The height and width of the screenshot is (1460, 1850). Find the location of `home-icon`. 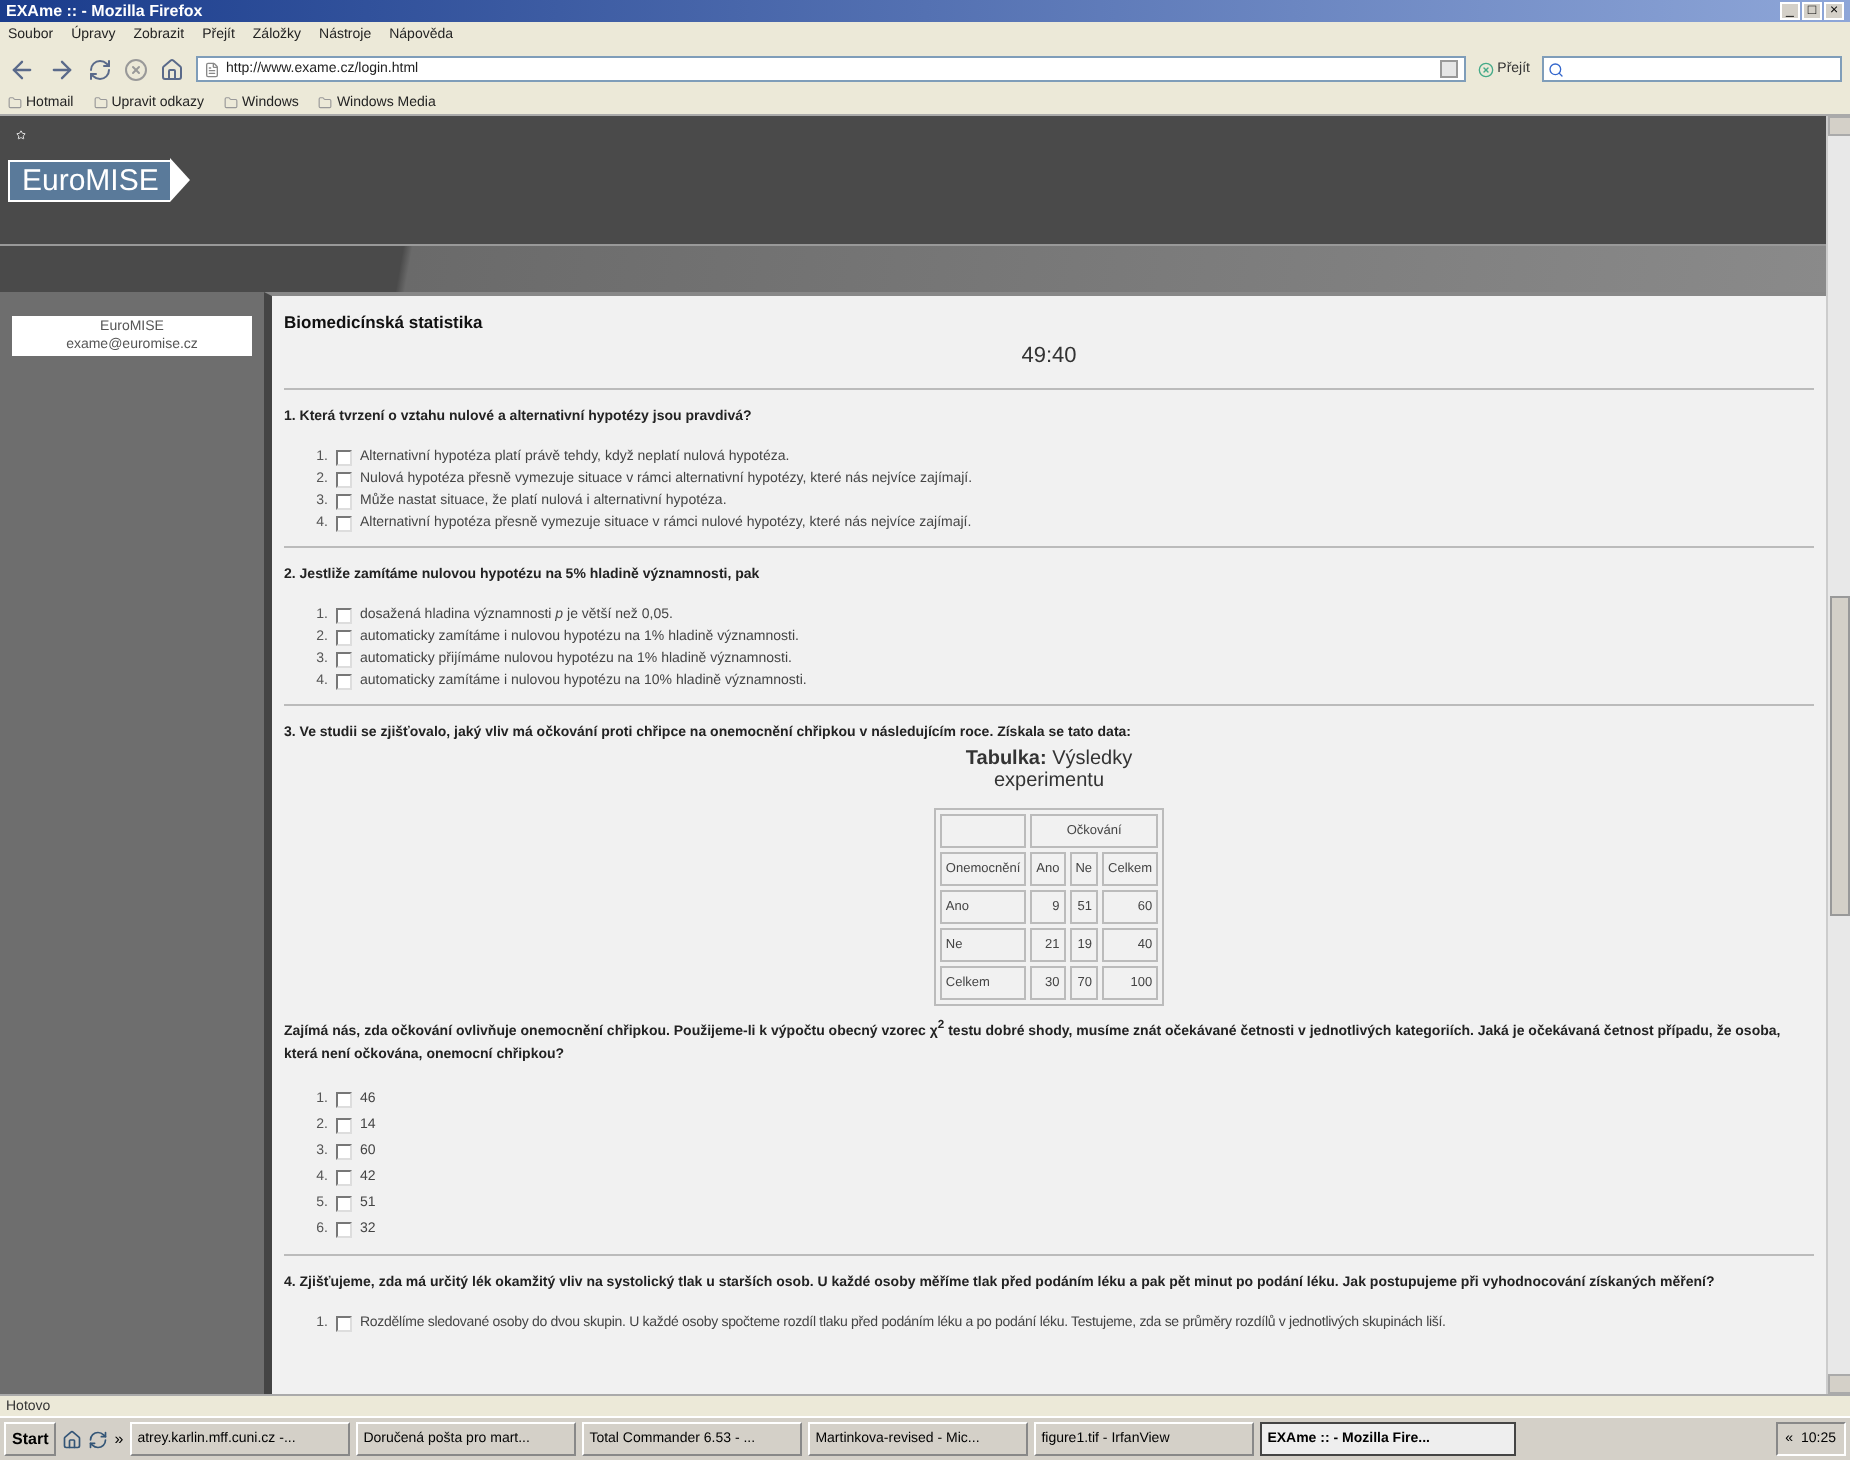

home-icon is located at coordinates (172, 69).